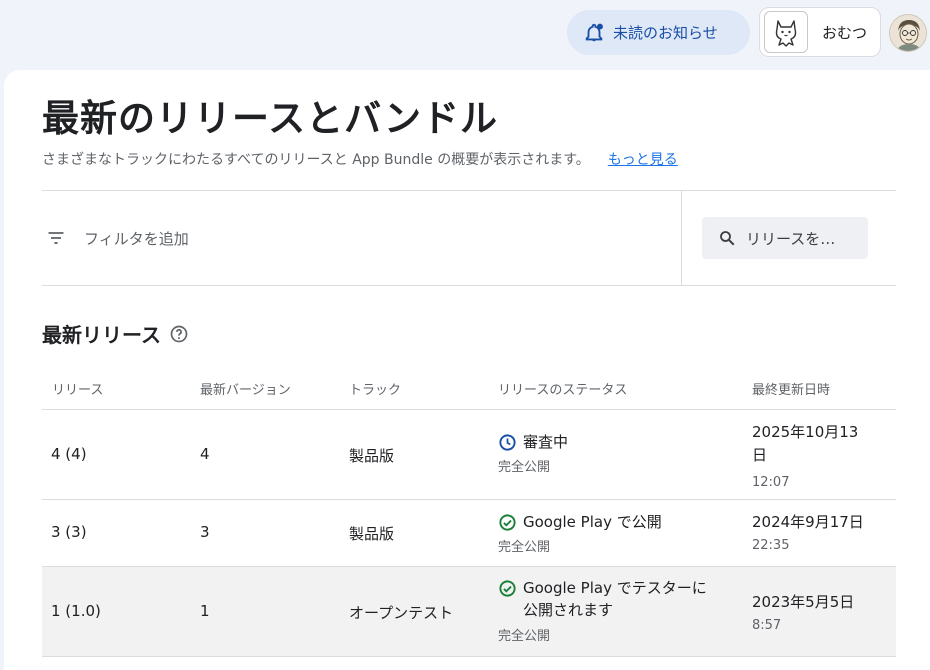 Image resolution: width=930 pixels, height=670 pixels. I want to click on page-title: 最新のリリースとバンドル, so click(270, 118).